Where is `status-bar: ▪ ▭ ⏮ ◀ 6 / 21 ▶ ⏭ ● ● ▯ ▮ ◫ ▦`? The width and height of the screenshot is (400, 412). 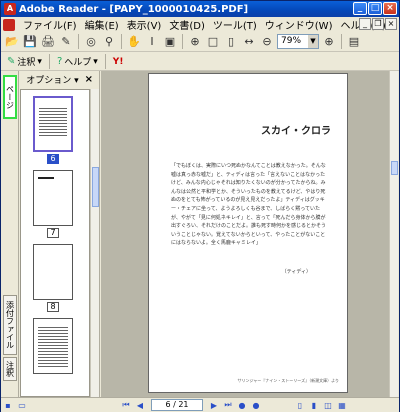
status-bar: ▪ ▭ ⏮ ◀ 6 / 21 ▶ ⏭ ● ● ▯ ▮ ◫ ▦ is located at coordinates (200, 404).